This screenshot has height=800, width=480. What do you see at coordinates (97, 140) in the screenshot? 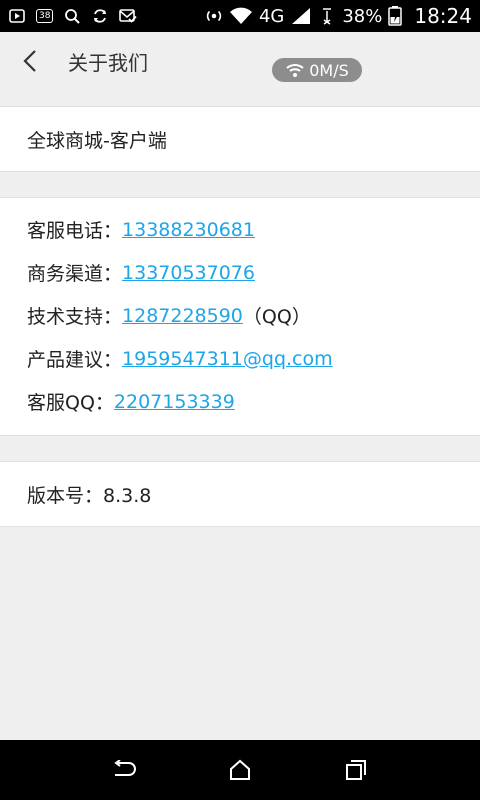
I see `app-name: 全球商城-客户端` at bounding box center [97, 140].